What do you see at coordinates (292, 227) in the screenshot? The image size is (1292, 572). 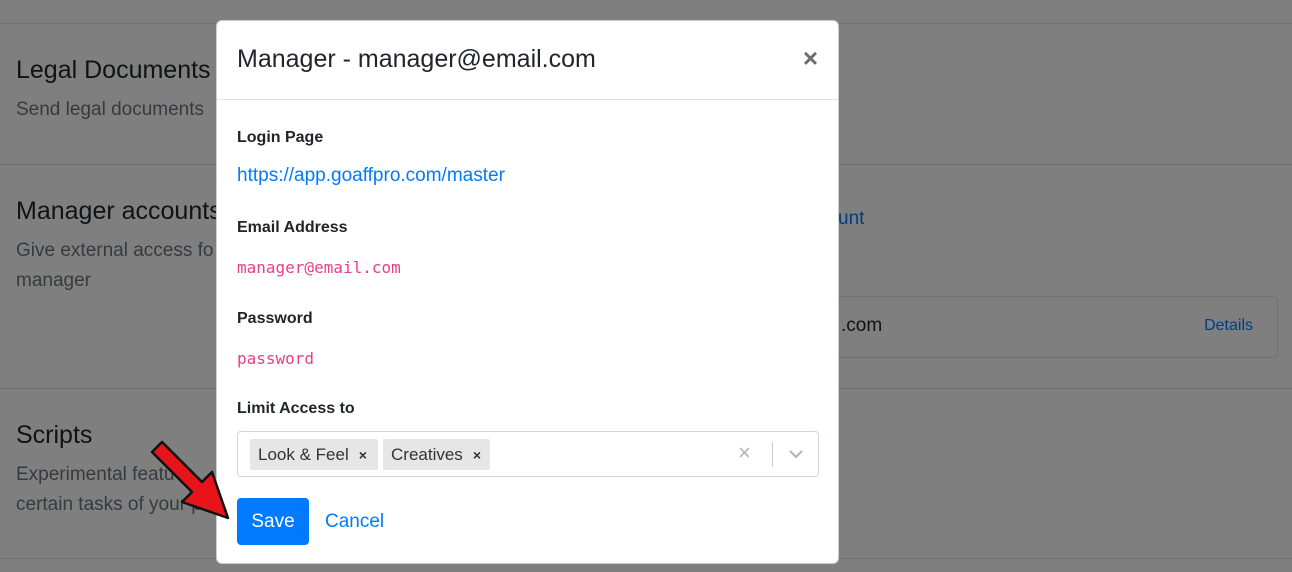 I see `email-address-label: Email Address` at bounding box center [292, 227].